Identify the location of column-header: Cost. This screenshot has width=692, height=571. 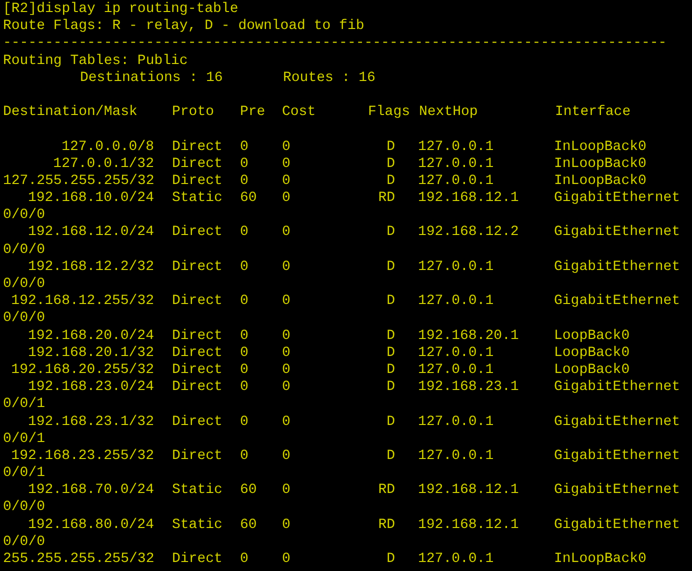
(299, 112).